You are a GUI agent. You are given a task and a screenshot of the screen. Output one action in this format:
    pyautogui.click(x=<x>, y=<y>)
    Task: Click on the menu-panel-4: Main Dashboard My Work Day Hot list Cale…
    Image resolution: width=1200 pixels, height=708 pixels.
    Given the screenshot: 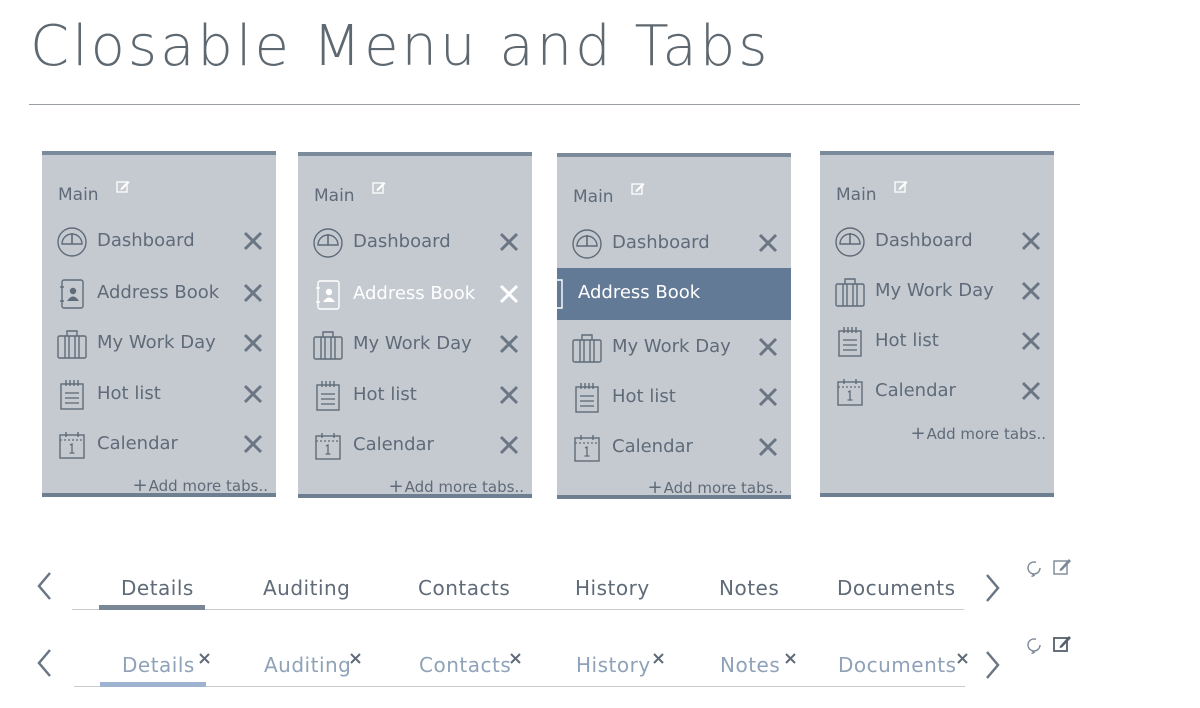 What is the action you would take?
    pyautogui.click(x=937, y=324)
    